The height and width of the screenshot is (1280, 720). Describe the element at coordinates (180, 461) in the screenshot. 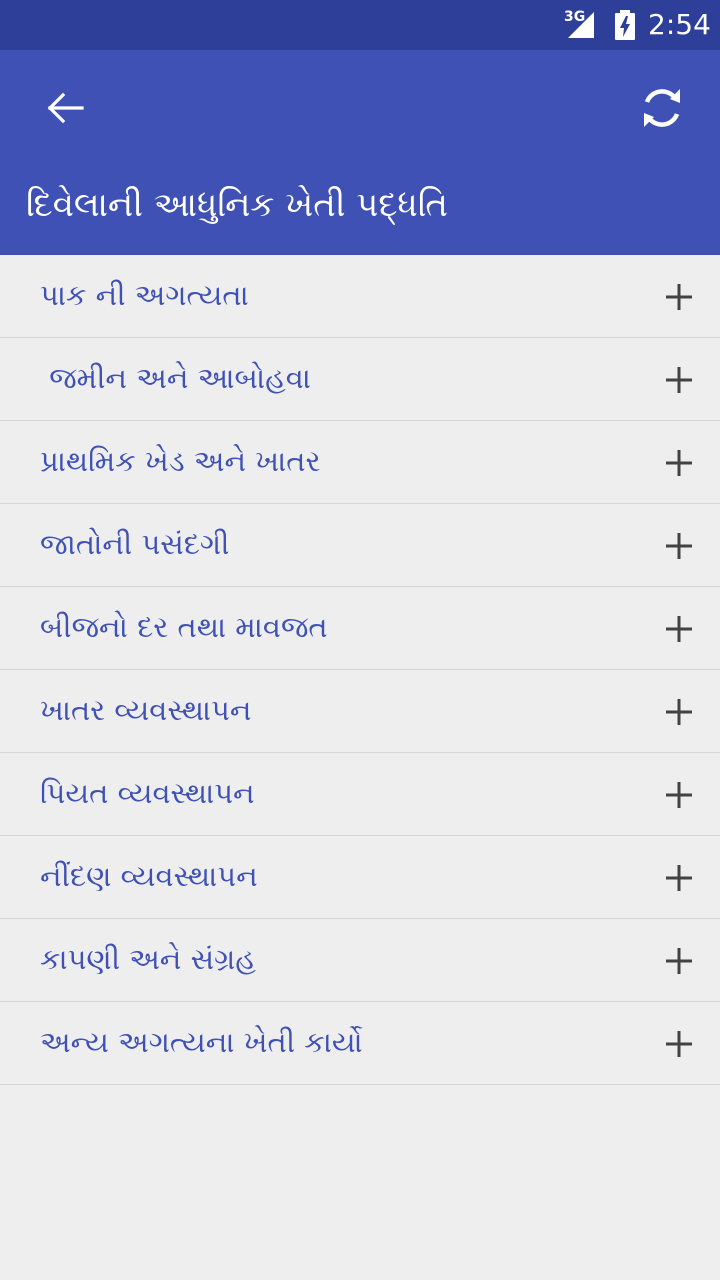

I see `list-item-label: પ્રાથમિક ખેડ અને ખાતર` at that location.